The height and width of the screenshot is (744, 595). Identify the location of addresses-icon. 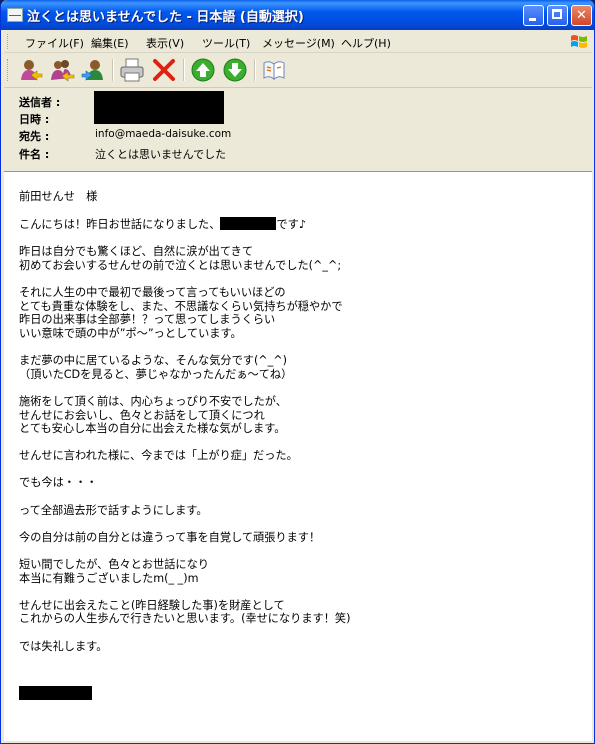
(274, 70).